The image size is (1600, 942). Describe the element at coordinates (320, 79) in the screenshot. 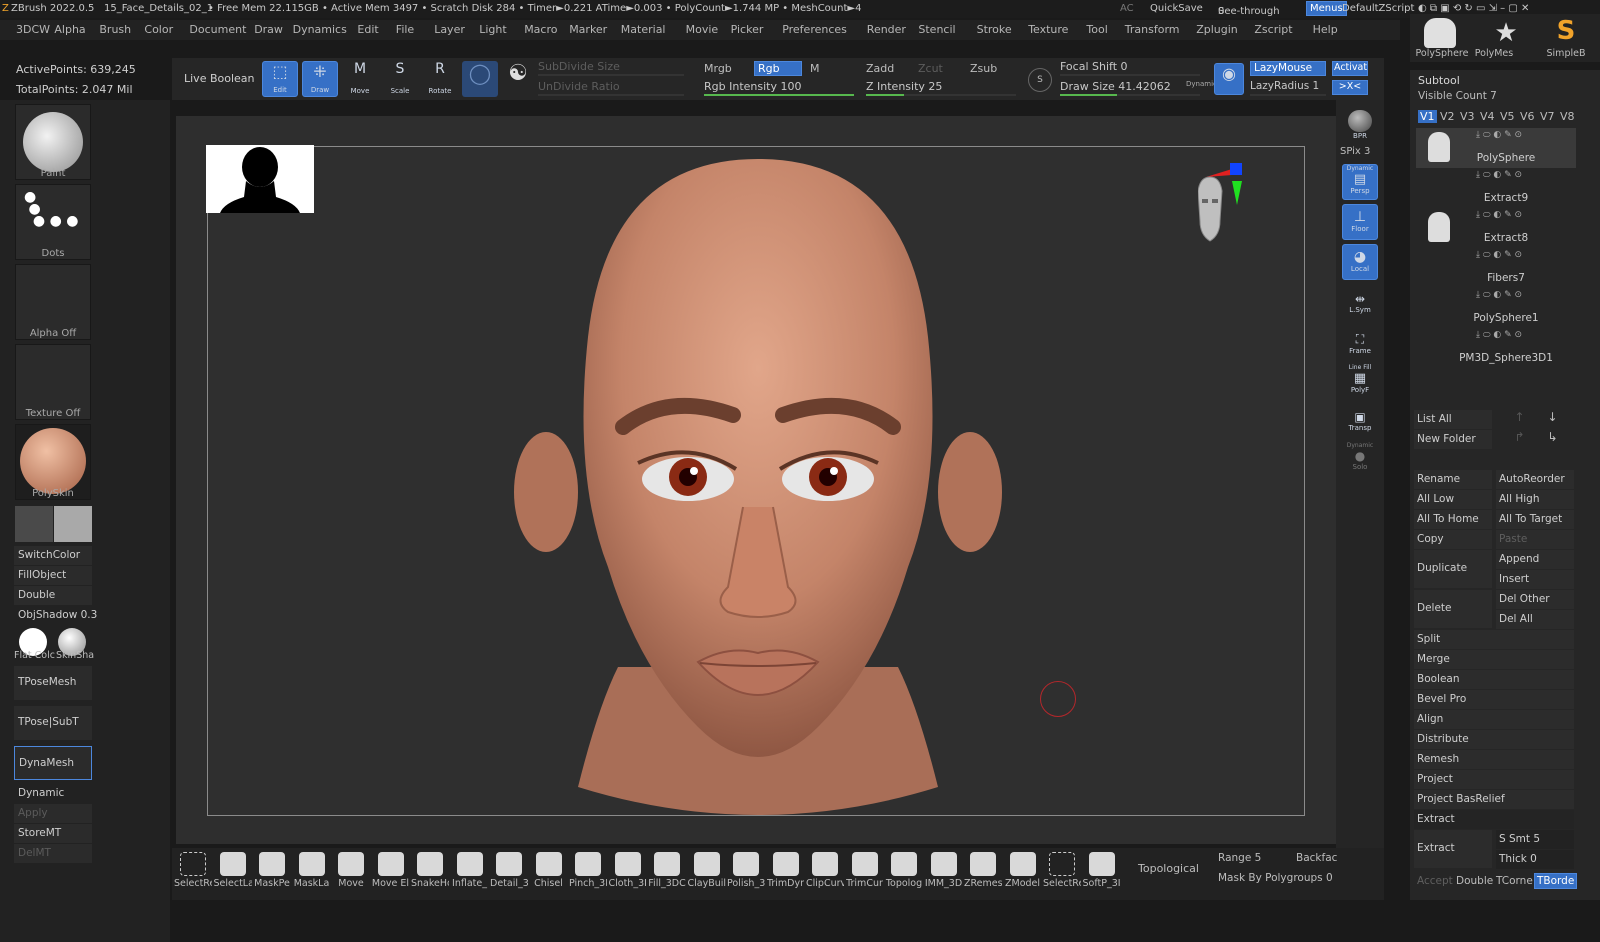

I see `draw-button: ⁜ Draw` at that location.